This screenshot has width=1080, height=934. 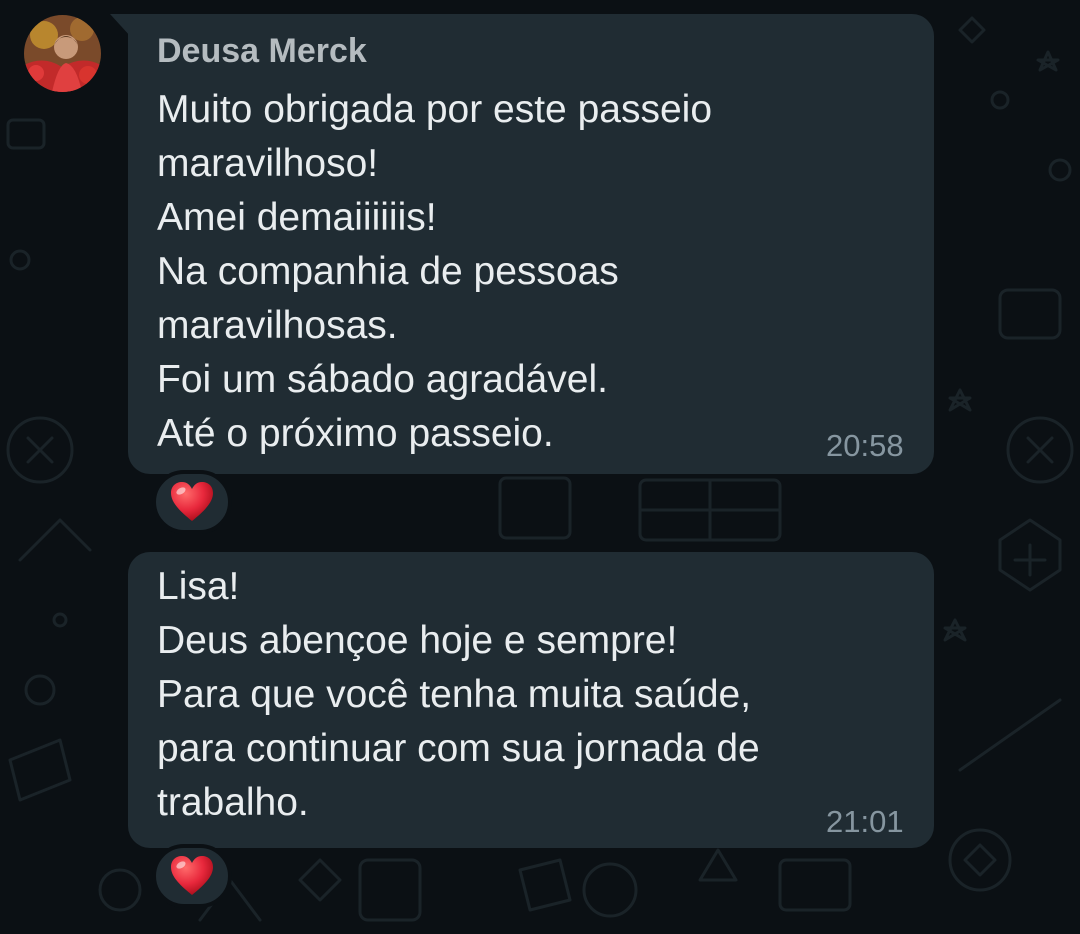 What do you see at coordinates (277, 325) in the screenshot?
I see `message-line: maravilhosas.` at bounding box center [277, 325].